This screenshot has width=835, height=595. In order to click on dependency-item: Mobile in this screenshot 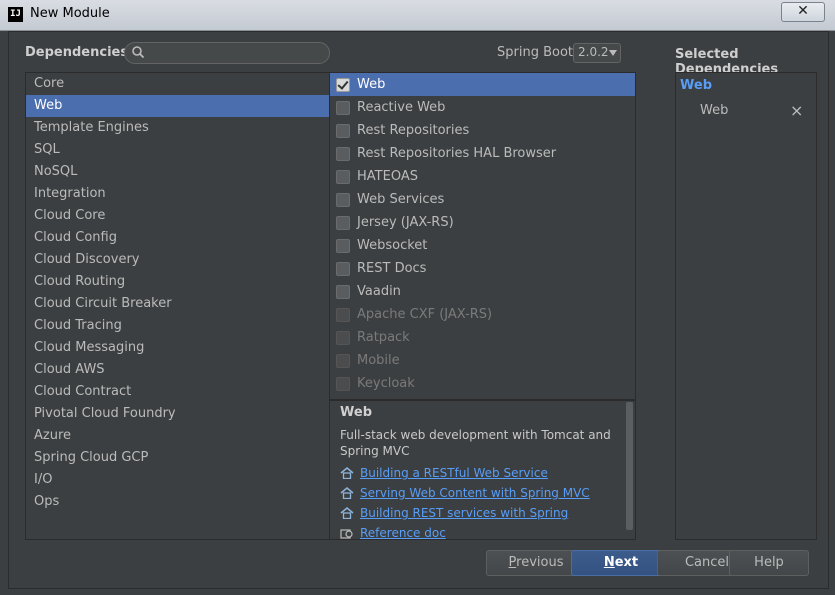, I will do `click(482, 360)`.